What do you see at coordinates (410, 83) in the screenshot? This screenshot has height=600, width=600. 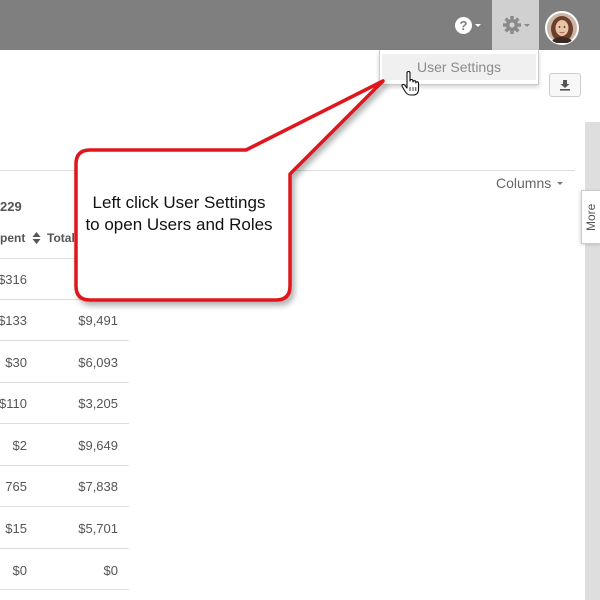 I see `hand-pointer-icon` at bounding box center [410, 83].